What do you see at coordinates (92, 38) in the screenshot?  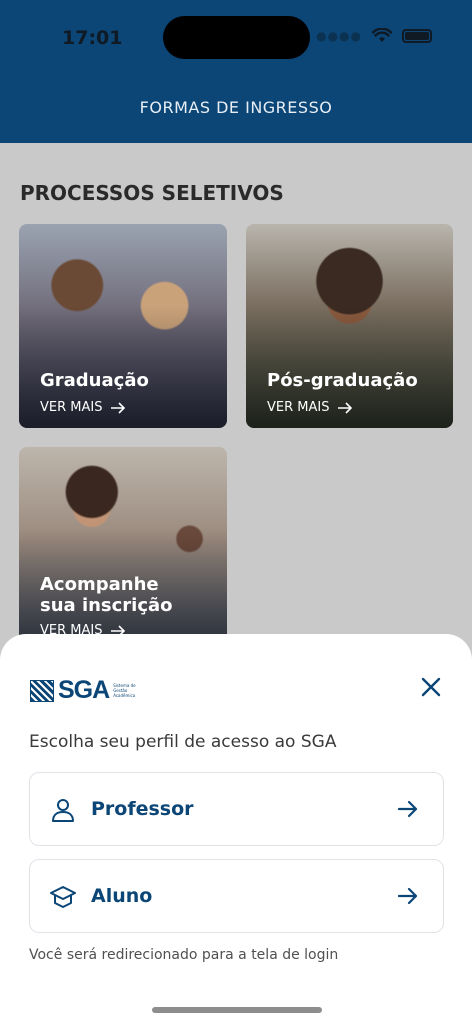 I see `status-time: 17:01` at bounding box center [92, 38].